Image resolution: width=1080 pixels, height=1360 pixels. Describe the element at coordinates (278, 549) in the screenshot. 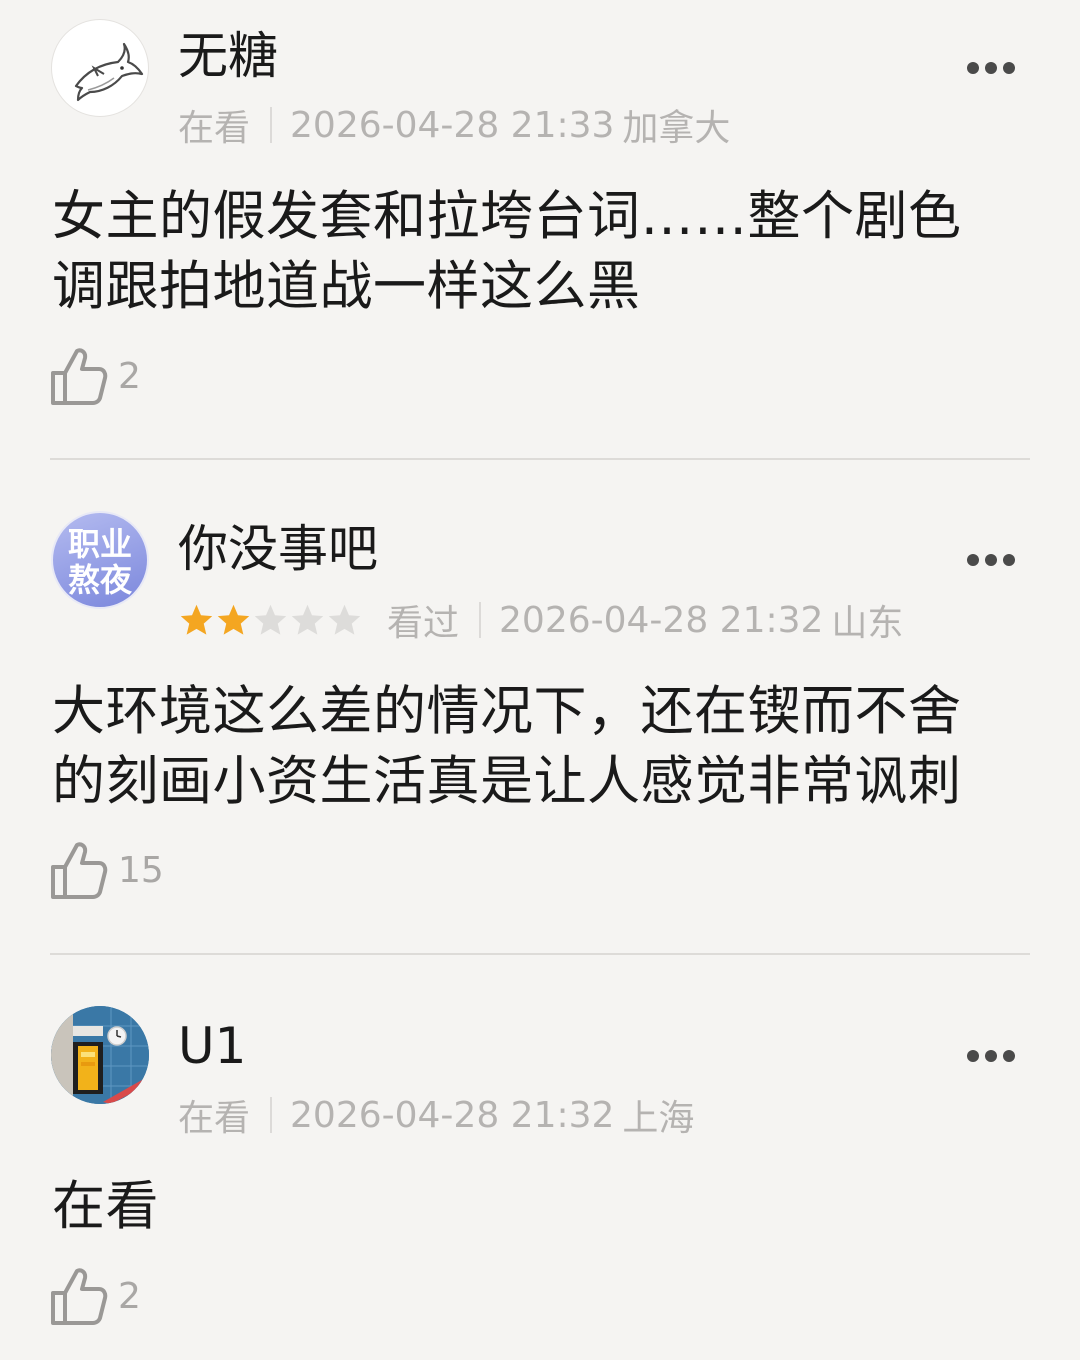

I see `username: 你没事吧` at that location.